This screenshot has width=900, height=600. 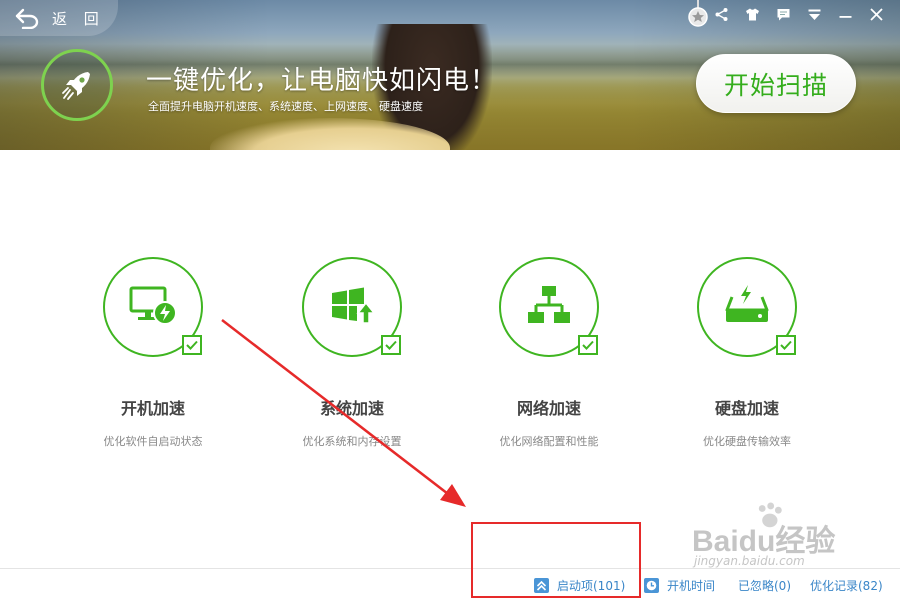 I want to click on share-icon, so click(x=721, y=14).